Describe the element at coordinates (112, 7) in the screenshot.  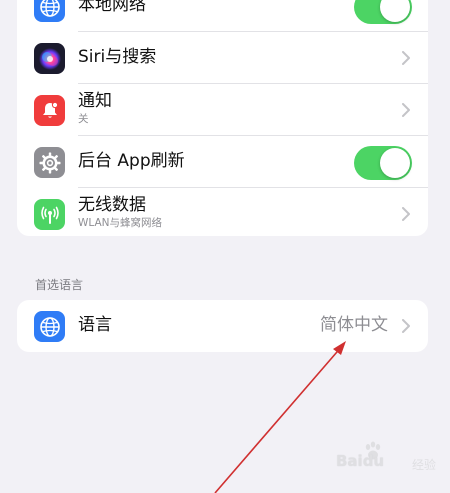
I see `row-label: 本地网络` at that location.